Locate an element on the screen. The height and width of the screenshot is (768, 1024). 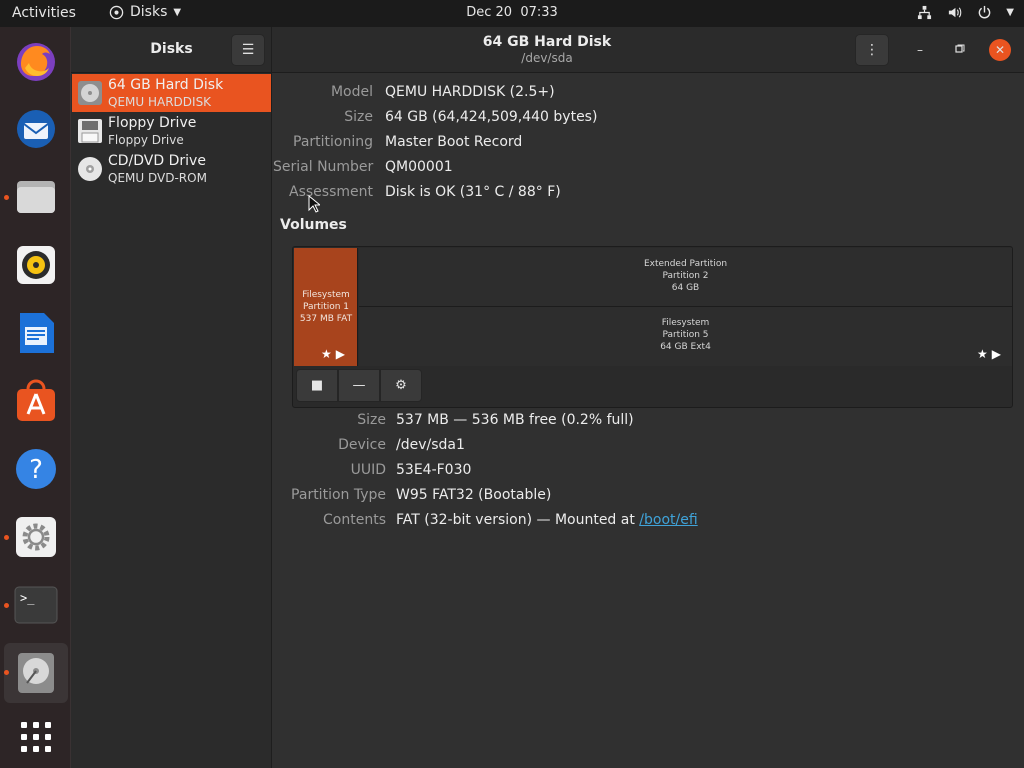
assessment-value: Disk is OK (31° C / 88° F) is located at coordinates (473, 192).